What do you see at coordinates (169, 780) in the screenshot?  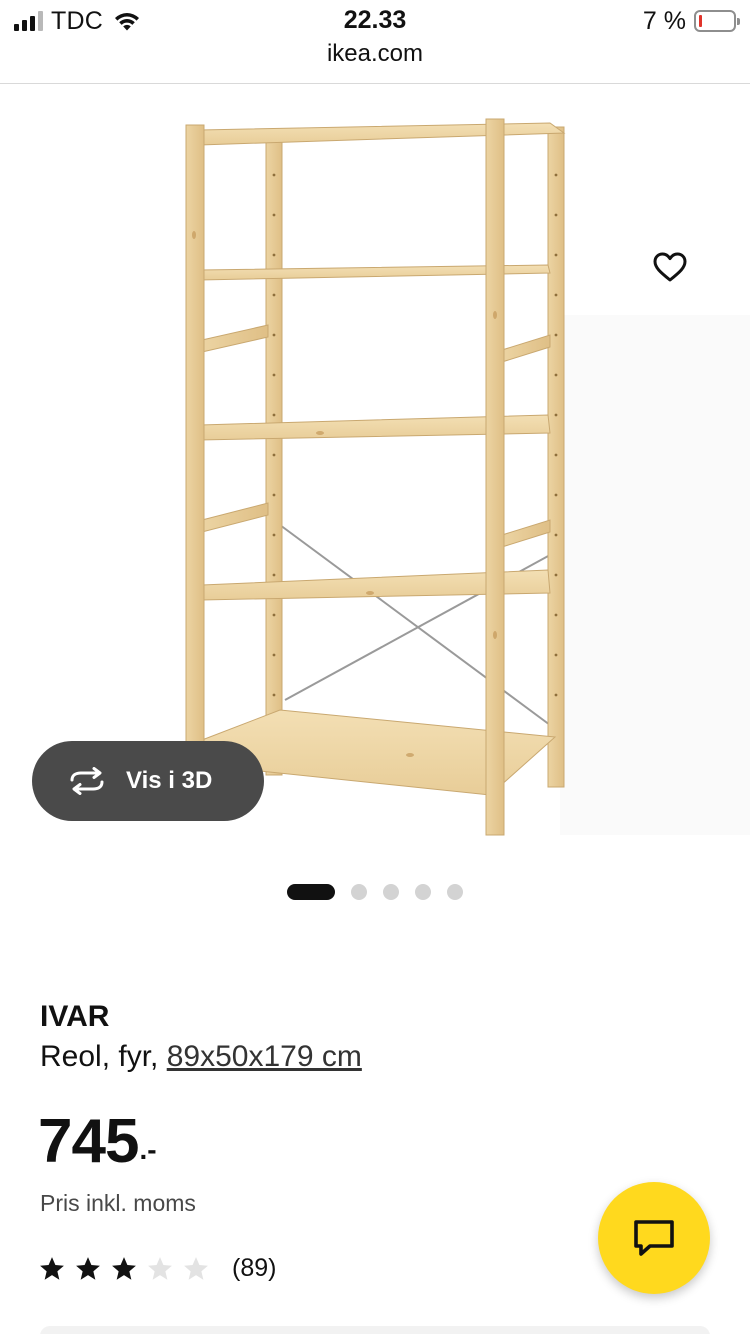 I see `view-3d-label: Vis i 3D` at bounding box center [169, 780].